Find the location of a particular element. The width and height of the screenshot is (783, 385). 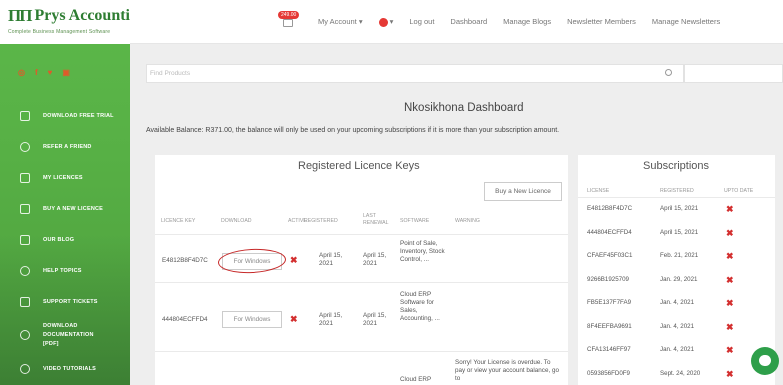

logo-mark: ΠΠ is located at coordinates (20, 15).